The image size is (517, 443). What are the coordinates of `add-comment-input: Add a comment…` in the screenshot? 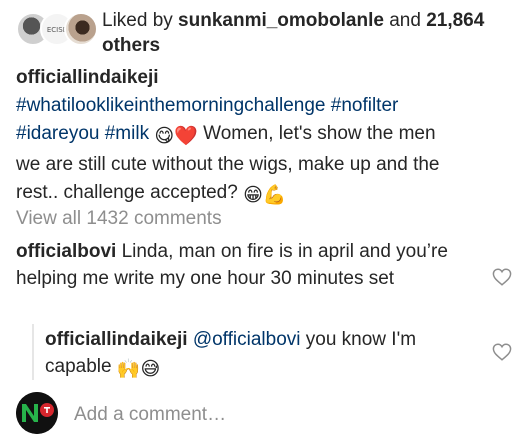 It's located at (150, 415).